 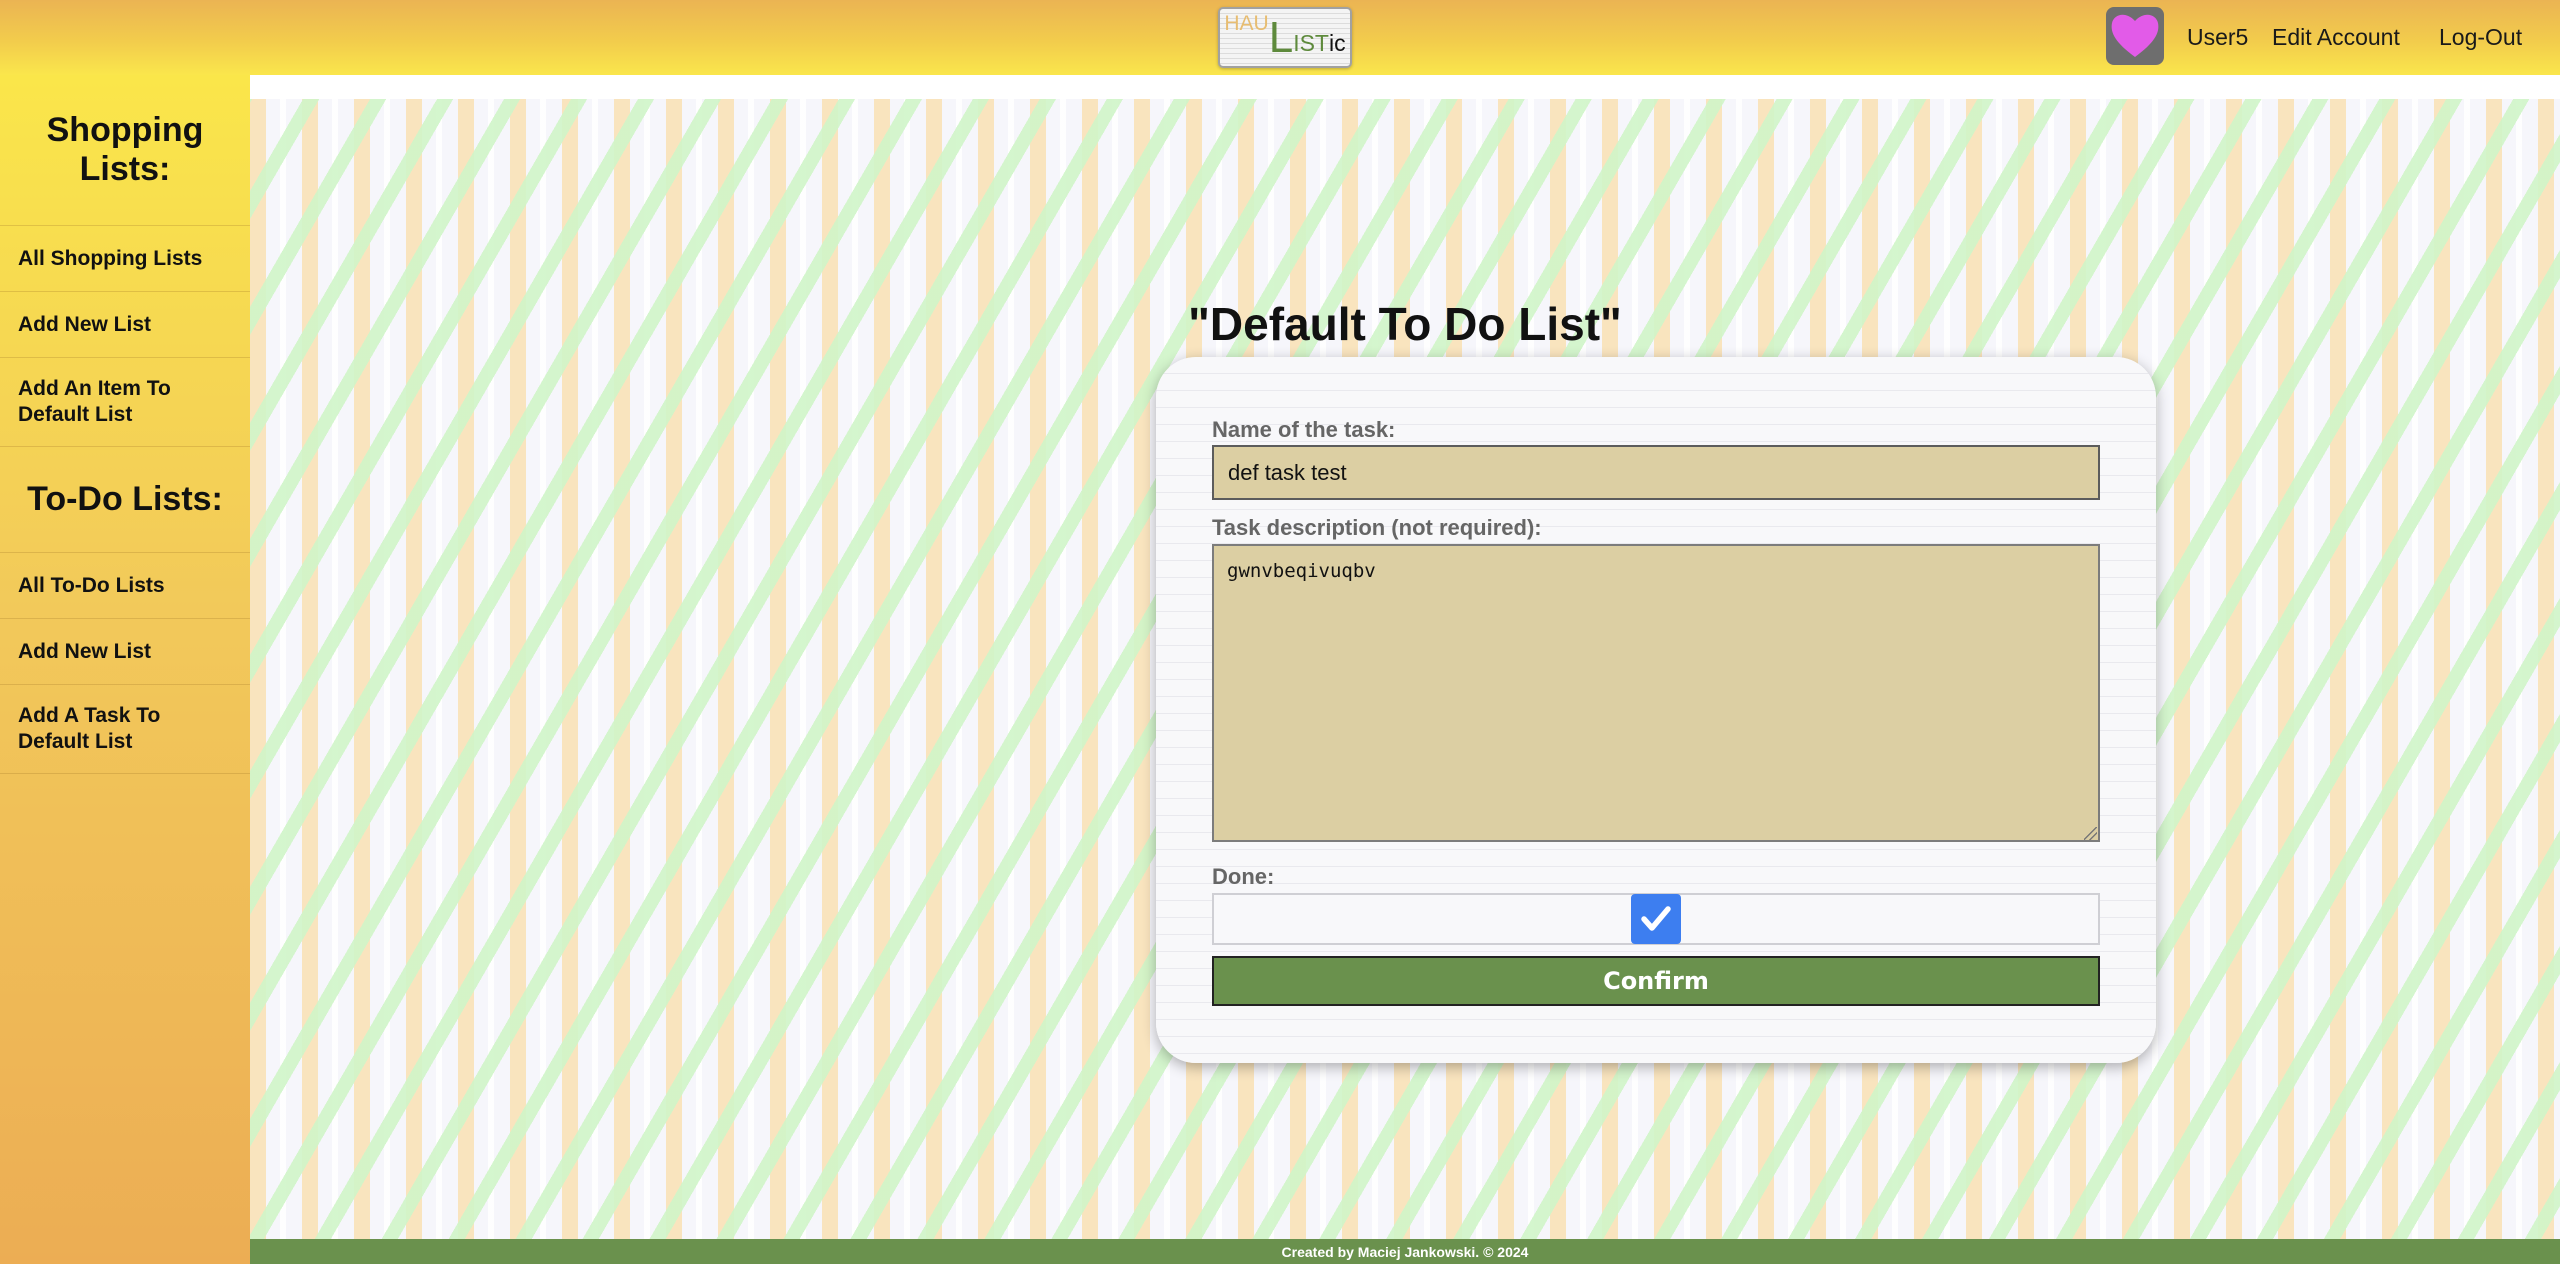 I want to click on done-checkbox, so click(x=1656, y=919).